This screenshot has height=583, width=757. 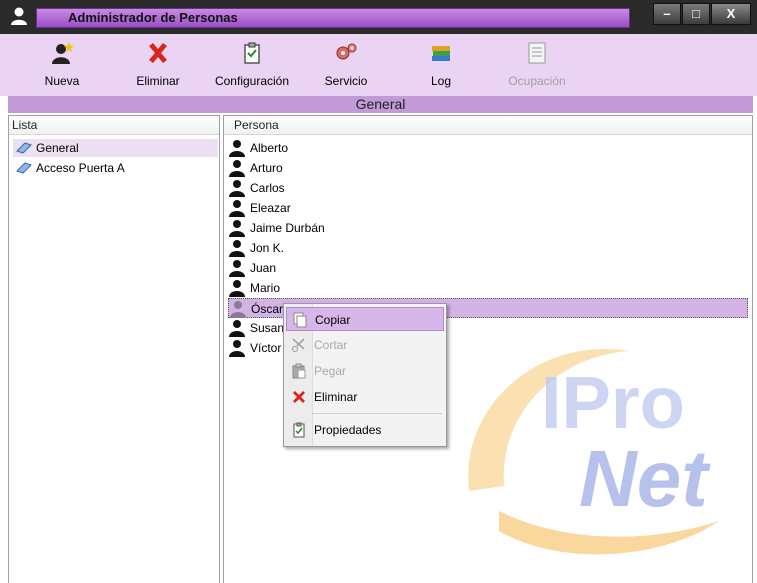 What do you see at coordinates (365, 345) in the screenshot?
I see `menu-item-cortar: Cortar` at bounding box center [365, 345].